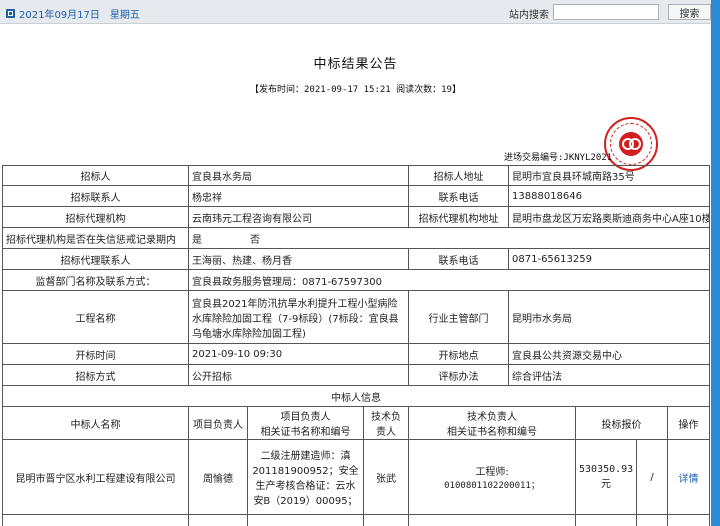 This screenshot has height=526, width=720. I want to click on row-dishonest: 招标代理机构是否在失信惩戒记录期内 是否, so click(356, 238).